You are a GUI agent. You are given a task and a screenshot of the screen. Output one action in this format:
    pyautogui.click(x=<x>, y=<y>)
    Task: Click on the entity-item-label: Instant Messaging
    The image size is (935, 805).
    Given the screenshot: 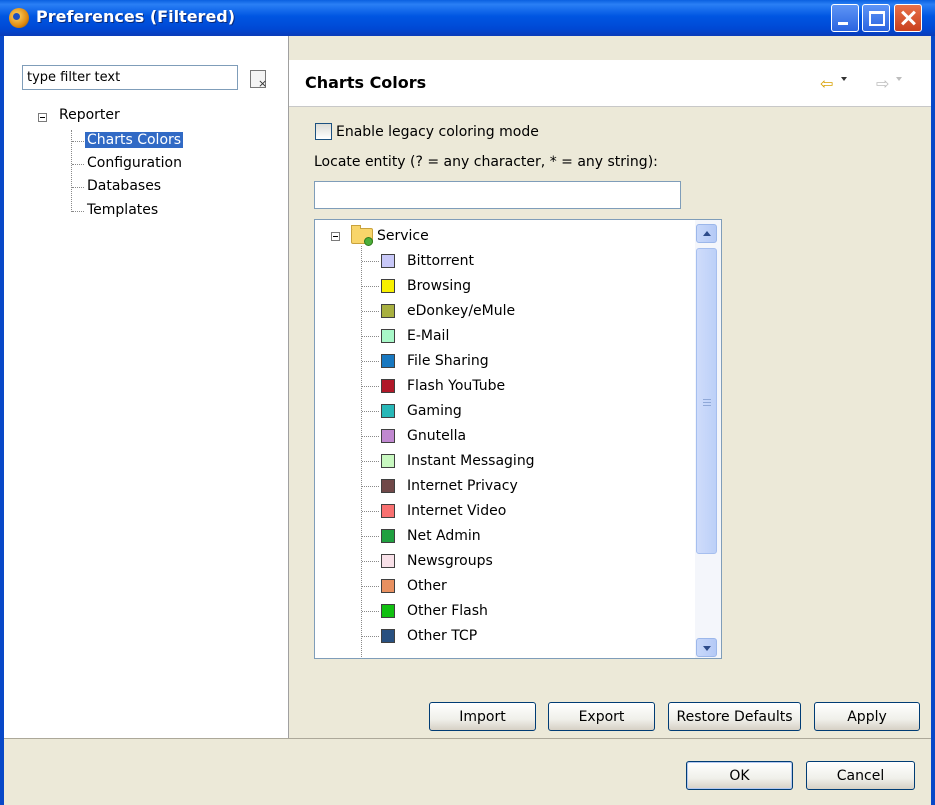 What is the action you would take?
    pyautogui.click(x=471, y=461)
    